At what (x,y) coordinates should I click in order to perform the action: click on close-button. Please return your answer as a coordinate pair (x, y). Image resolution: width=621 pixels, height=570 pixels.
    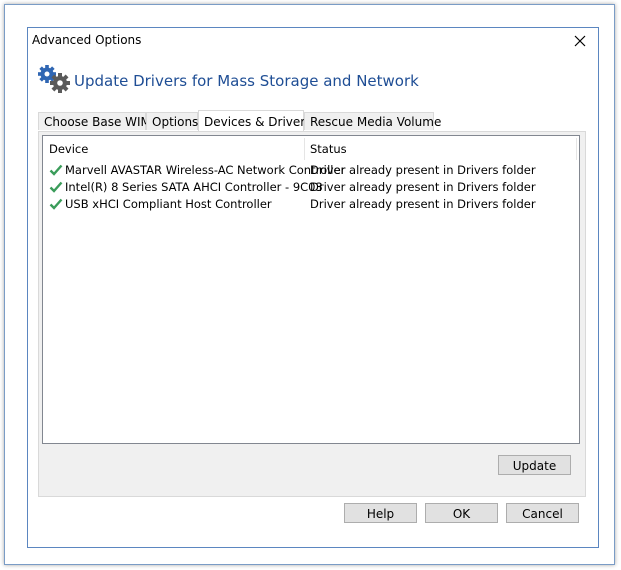
    Looking at the image, I should click on (580, 41).